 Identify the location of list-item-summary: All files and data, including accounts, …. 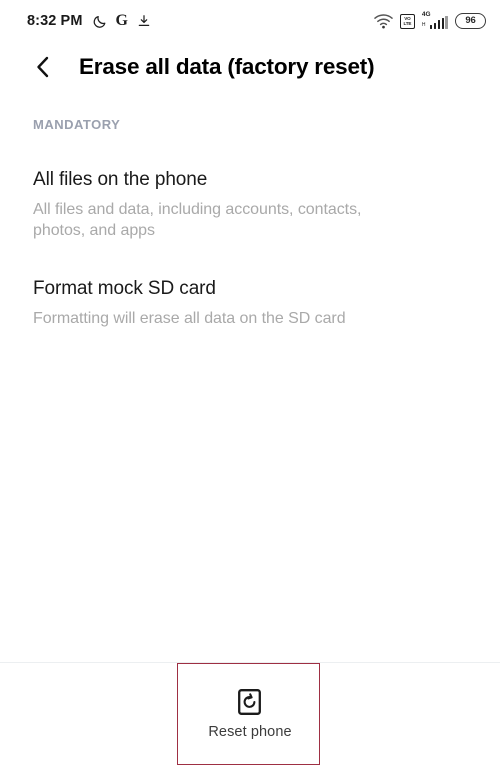
(197, 219).